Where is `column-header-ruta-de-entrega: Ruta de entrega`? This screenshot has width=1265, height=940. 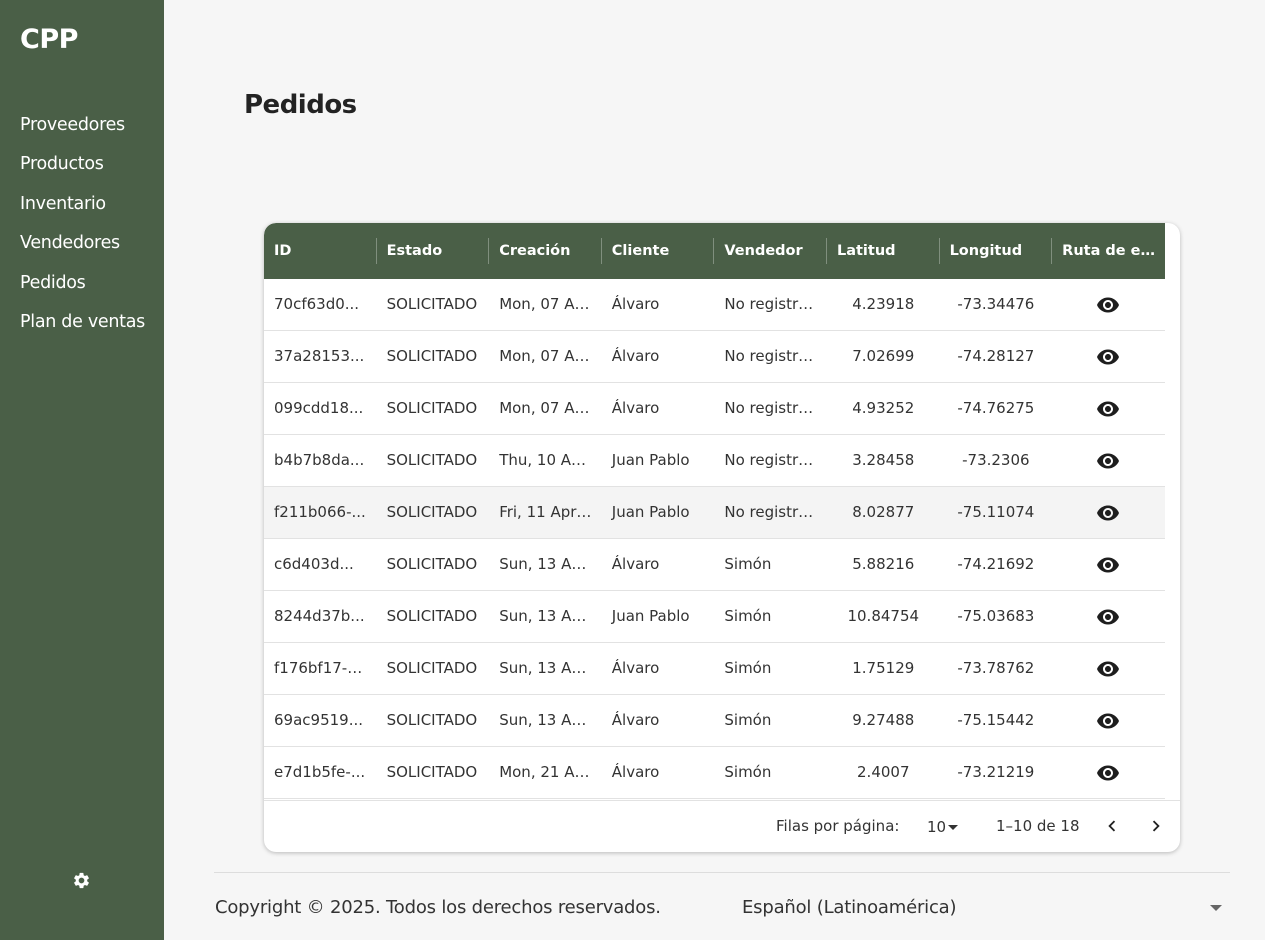 column-header-ruta-de-entrega: Ruta de entrega is located at coordinates (1108, 251).